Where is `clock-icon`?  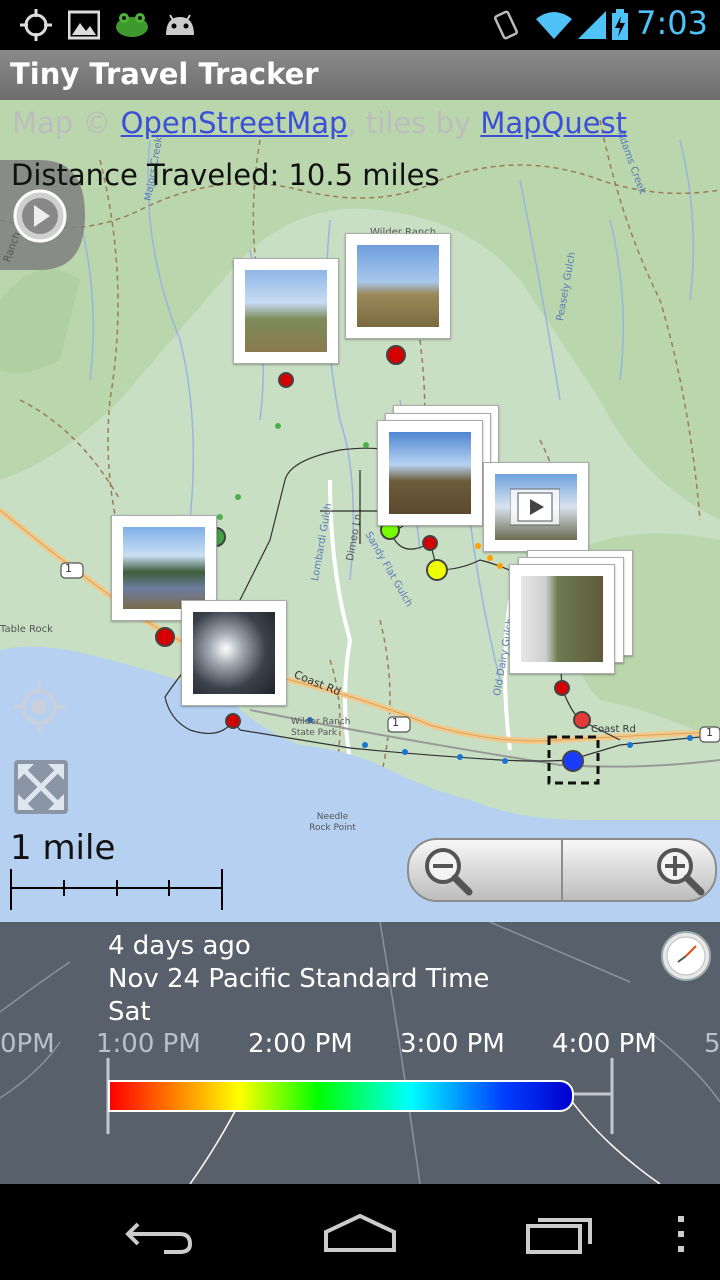
clock-icon is located at coordinates (686, 956).